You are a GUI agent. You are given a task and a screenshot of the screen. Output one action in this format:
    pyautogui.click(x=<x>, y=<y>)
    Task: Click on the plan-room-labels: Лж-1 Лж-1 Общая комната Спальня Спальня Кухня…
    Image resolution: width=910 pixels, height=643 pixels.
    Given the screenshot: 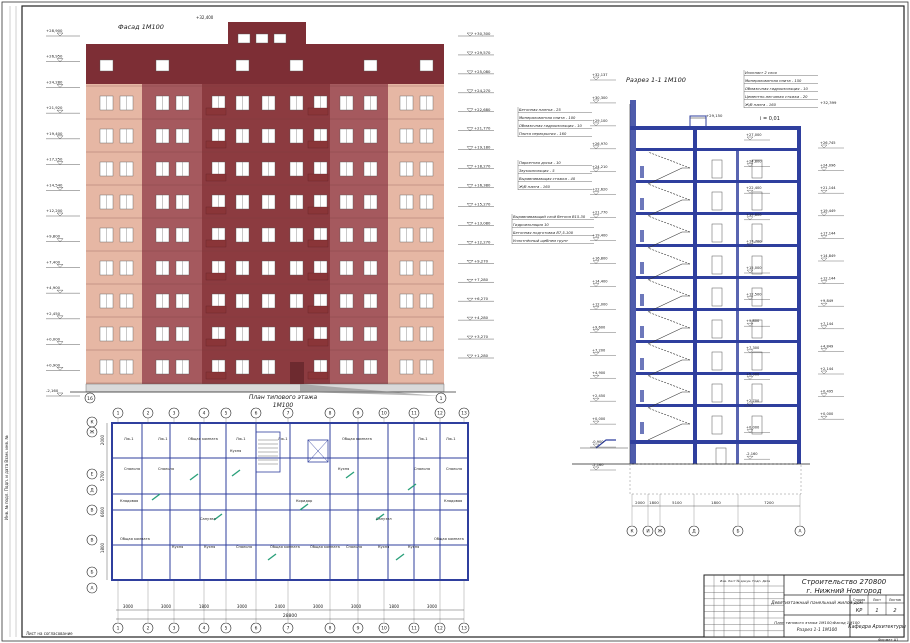 What is the action you would take?
    pyautogui.click(x=292, y=493)
    